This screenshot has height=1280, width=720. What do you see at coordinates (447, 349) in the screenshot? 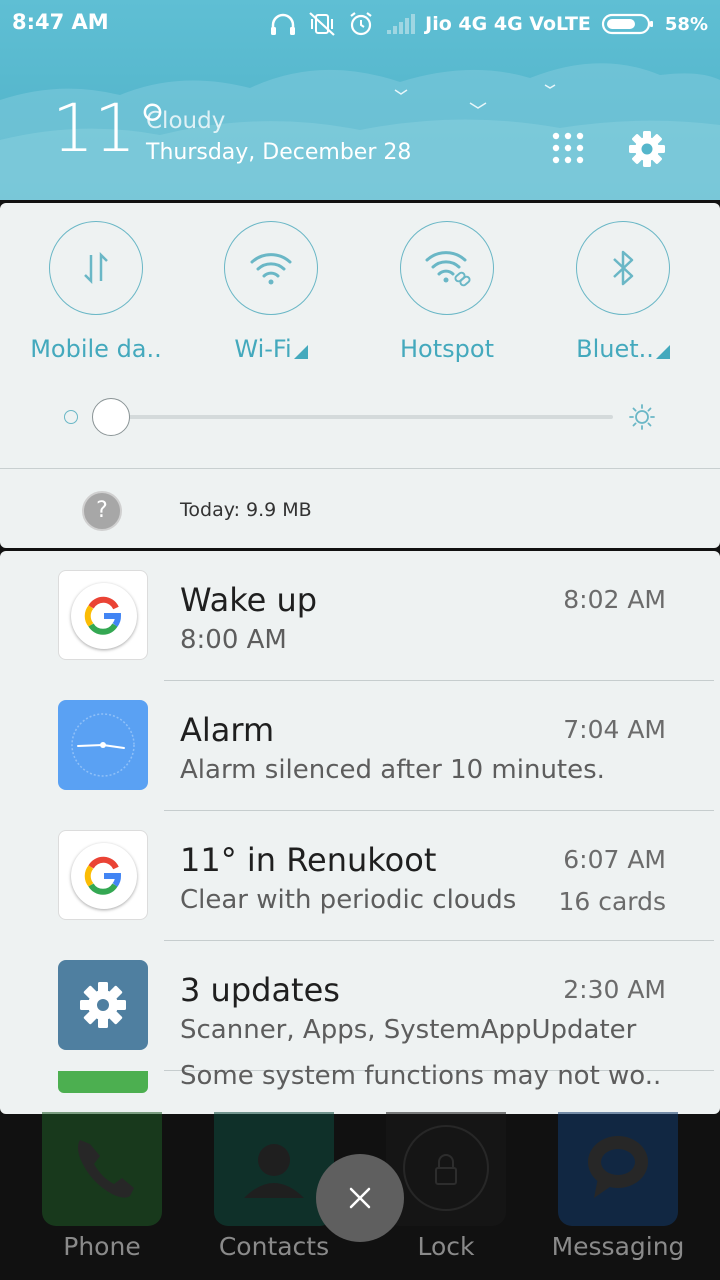
I see `tile-label: Hotspot` at bounding box center [447, 349].